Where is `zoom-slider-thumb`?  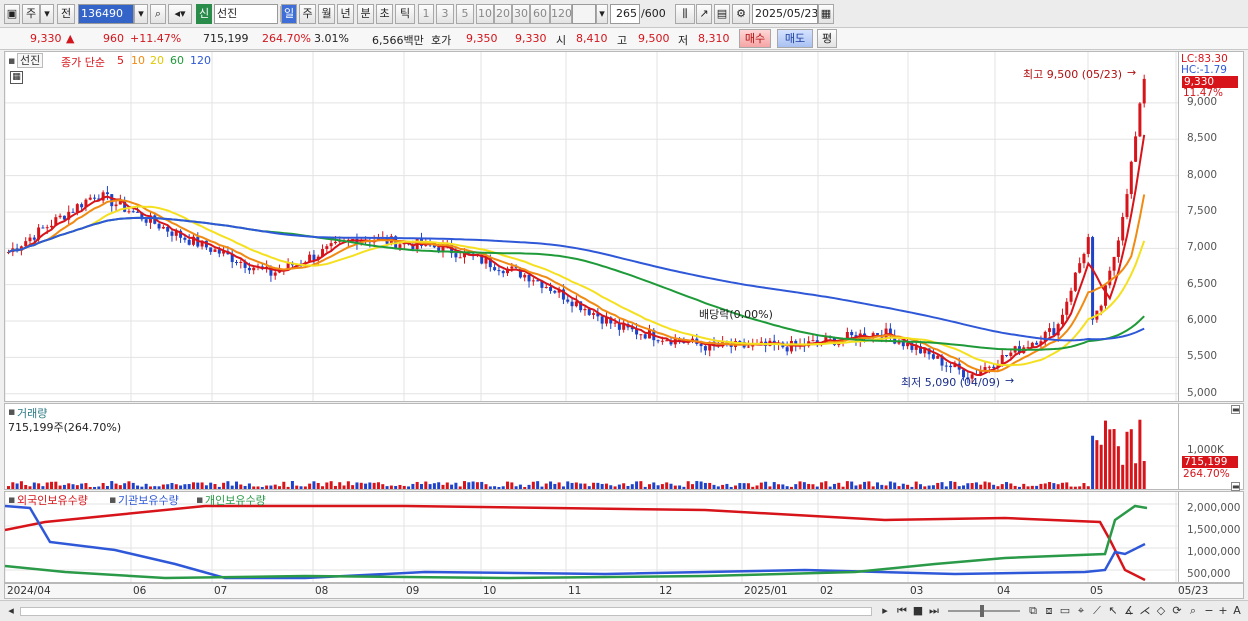
zoom-slider-thumb is located at coordinates (982, 611).